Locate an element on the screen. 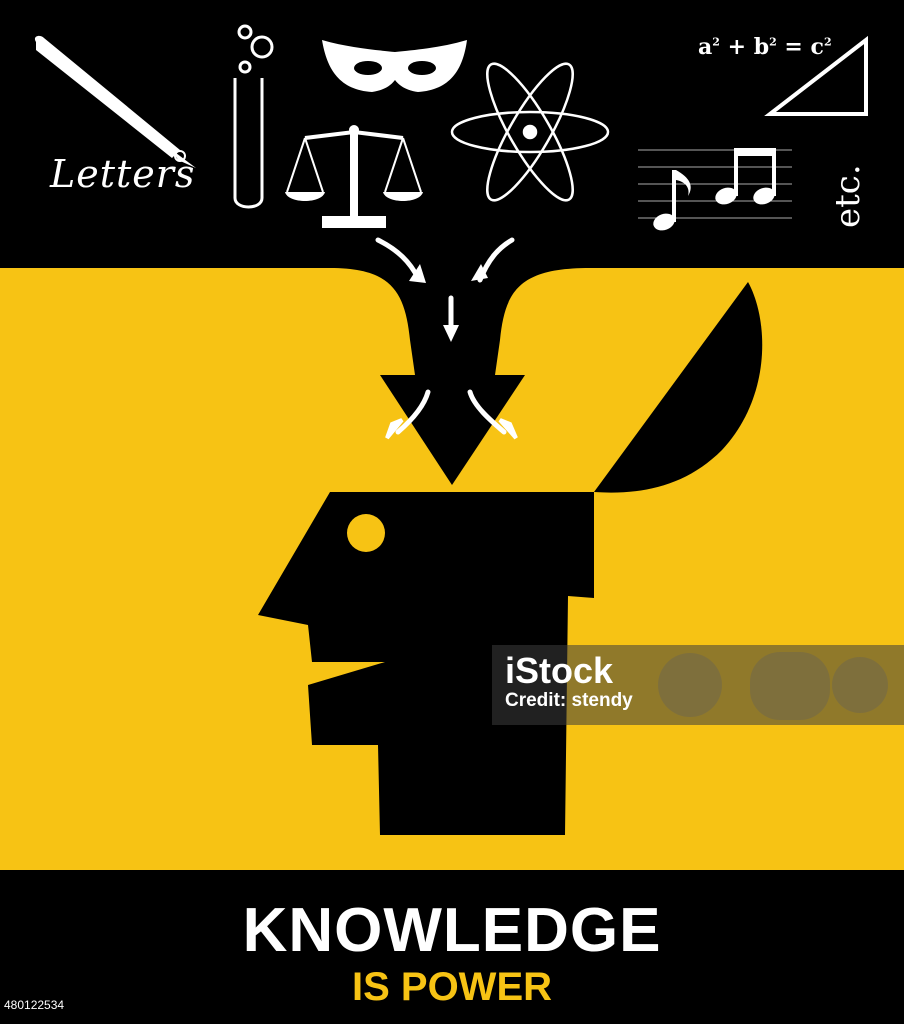  scales-icon is located at coordinates (354, 176).